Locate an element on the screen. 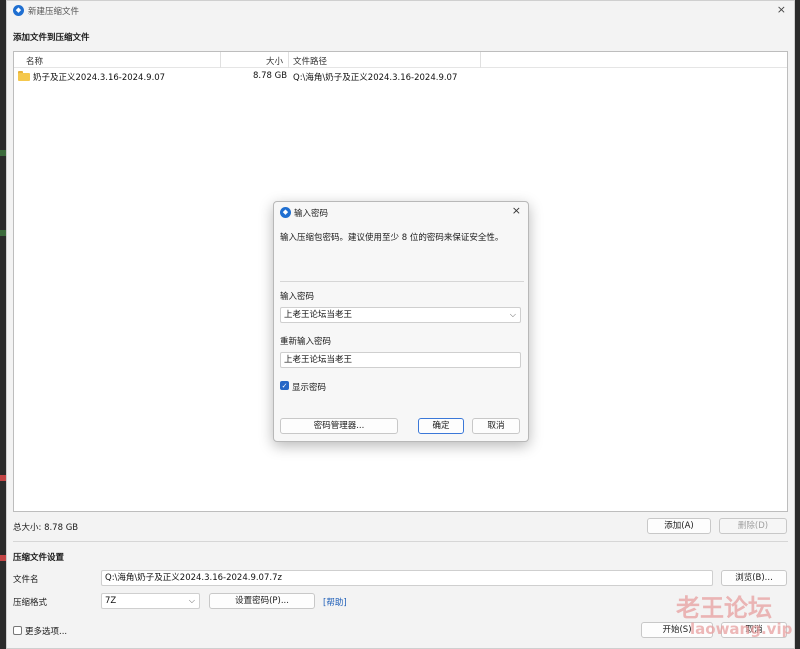  password-label: 输入密码 is located at coordinates (297, 297).